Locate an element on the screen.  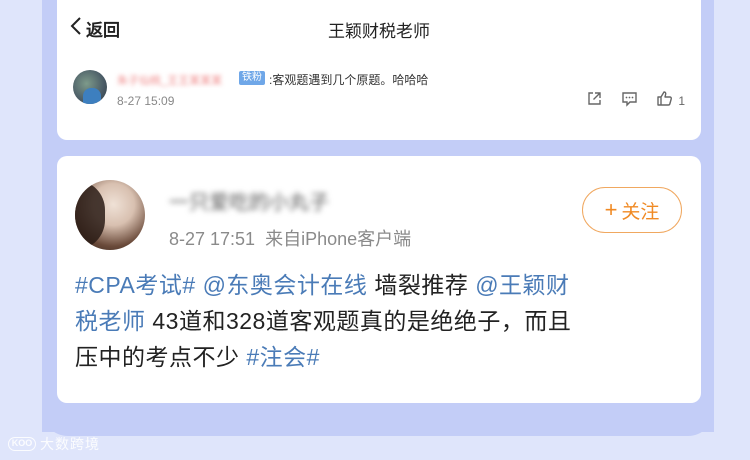
page-title: 王颖财税老师 is located at coordinates (379, 31).